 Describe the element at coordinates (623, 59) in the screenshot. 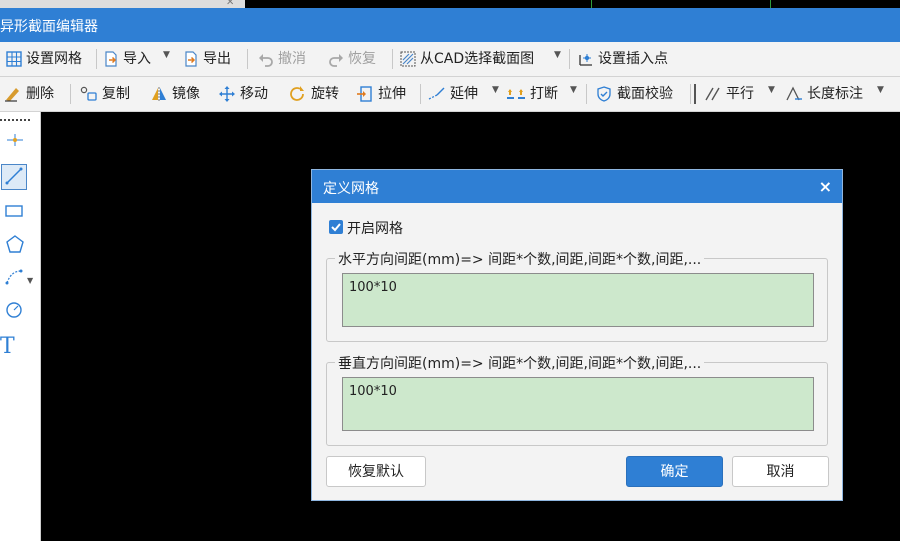

I see `set-insert-point-button: 设置插入点` at that location.